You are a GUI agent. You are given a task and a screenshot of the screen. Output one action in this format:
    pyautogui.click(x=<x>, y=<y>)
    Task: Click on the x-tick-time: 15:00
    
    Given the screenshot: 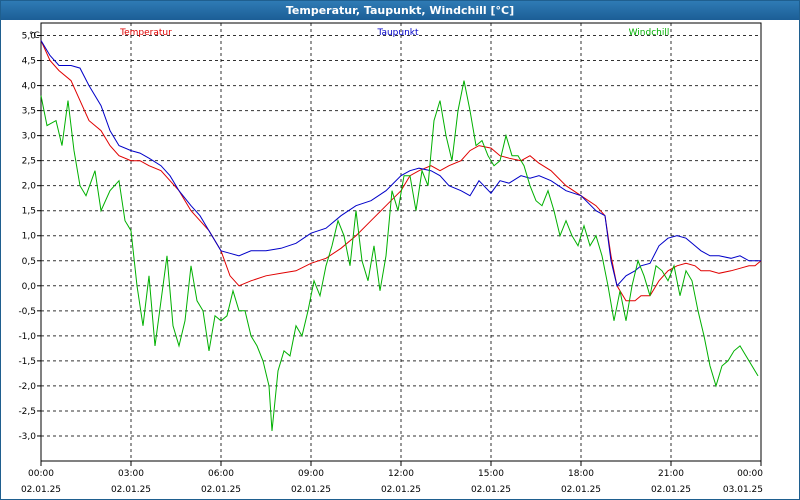 What is the action you would take?
    pyautogui.click(x=491, y=474)
    